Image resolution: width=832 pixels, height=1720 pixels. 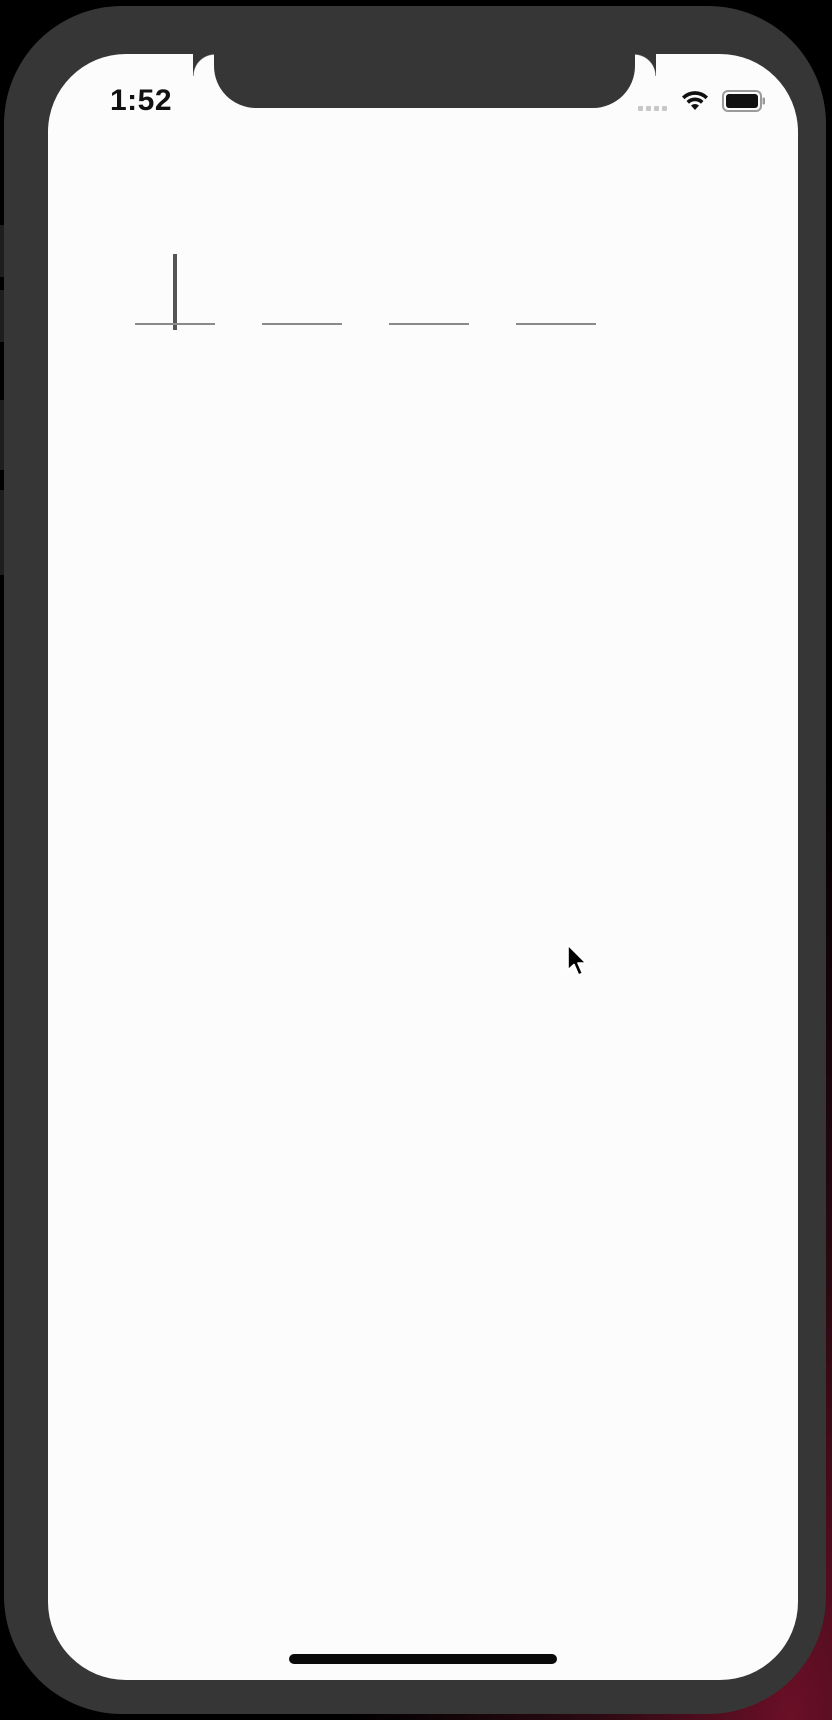 I want to click on status-bar-time: 1:52, so click(x=141, y=100).